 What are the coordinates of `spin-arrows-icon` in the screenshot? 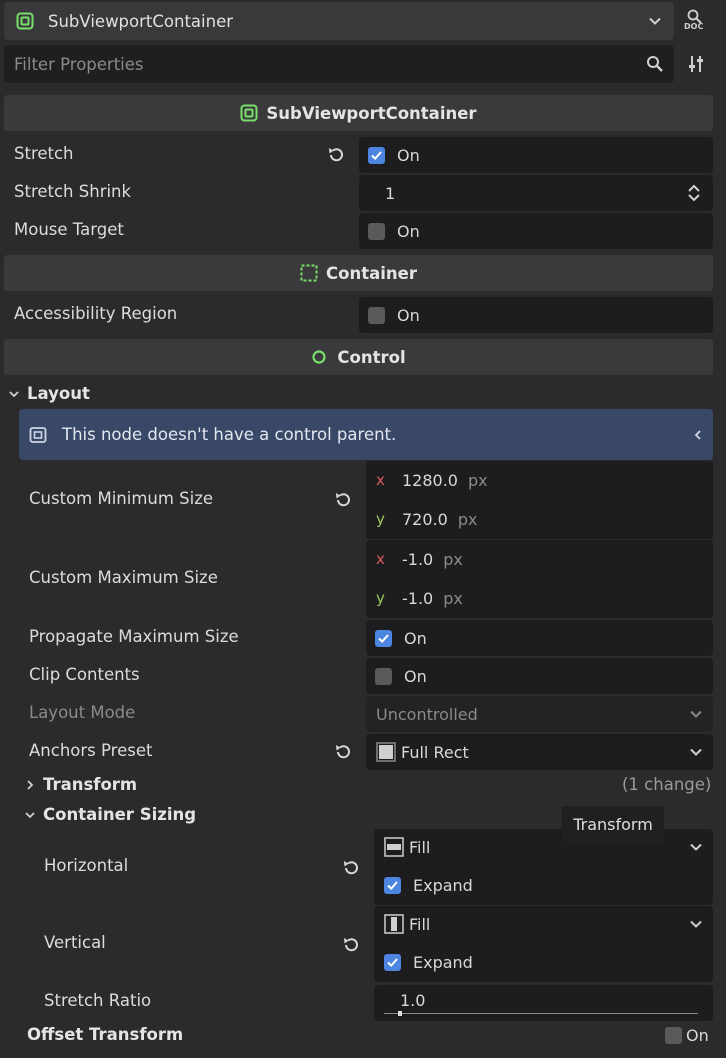 It's located at (694, 193).